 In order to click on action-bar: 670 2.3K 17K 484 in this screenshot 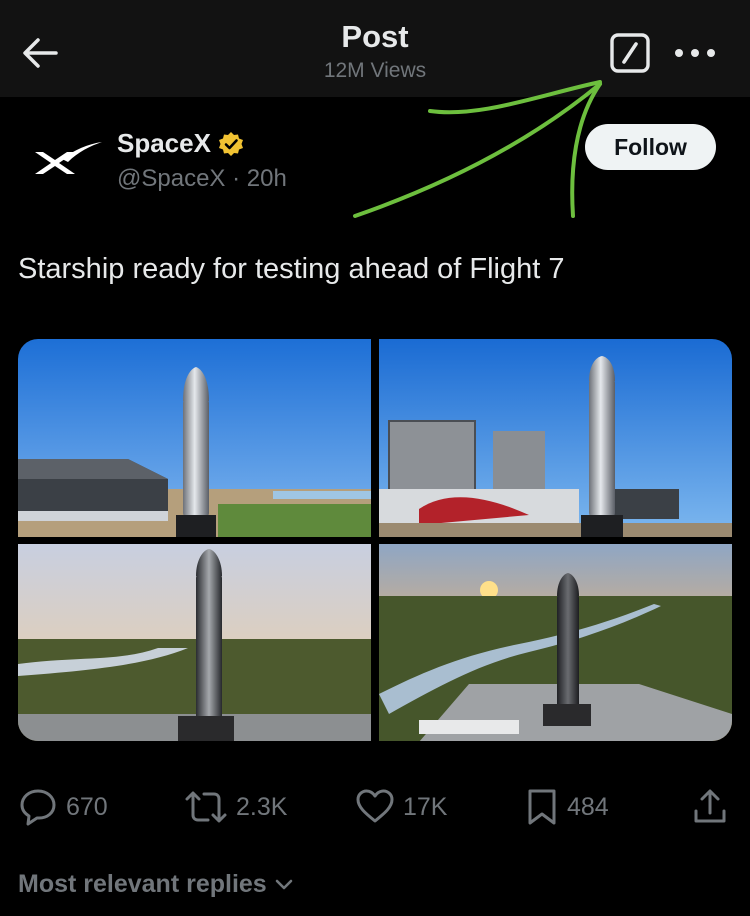, I will do `click(375, 809)`.